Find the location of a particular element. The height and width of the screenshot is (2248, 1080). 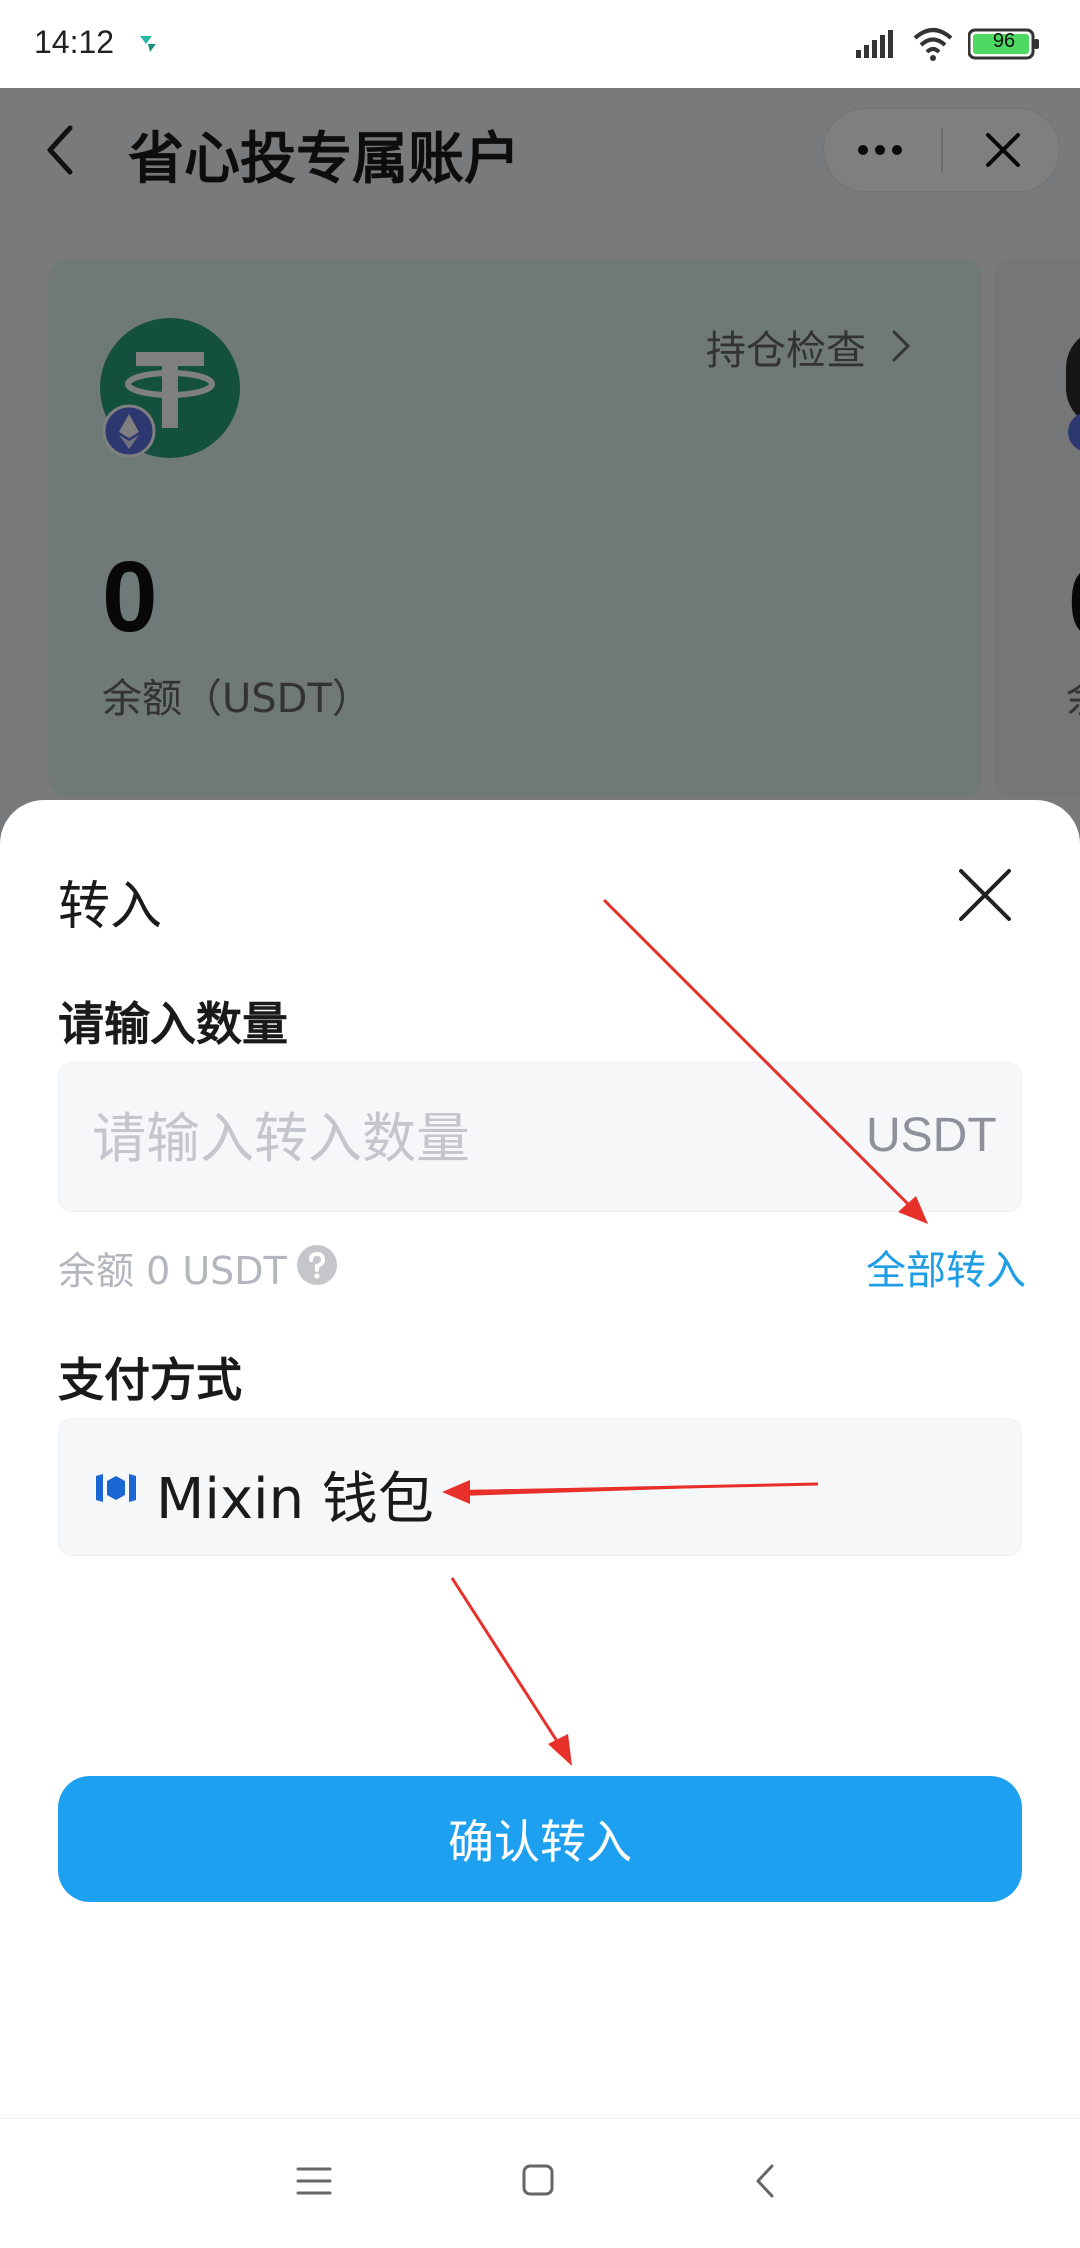

signal-icon is located at coordinates (874, 44).